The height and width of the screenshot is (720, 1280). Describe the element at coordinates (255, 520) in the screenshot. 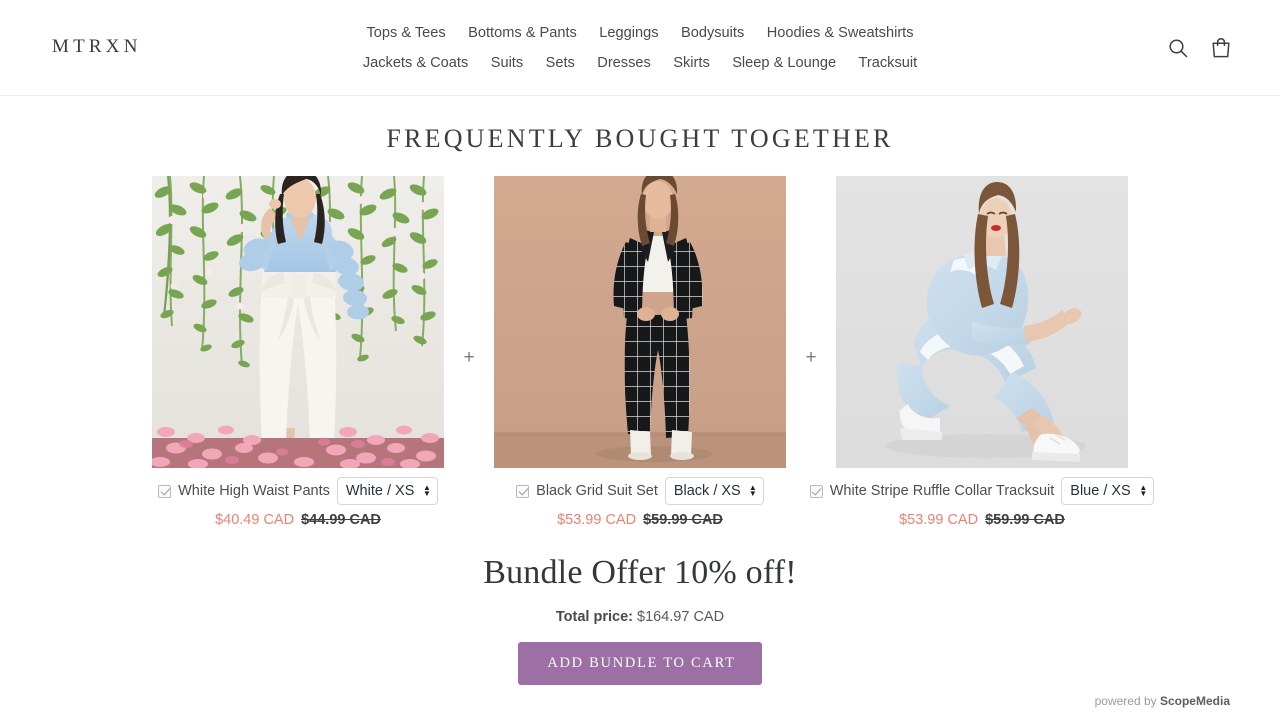

I see `product-sale-price-1: $40.49 CAD` at that location.